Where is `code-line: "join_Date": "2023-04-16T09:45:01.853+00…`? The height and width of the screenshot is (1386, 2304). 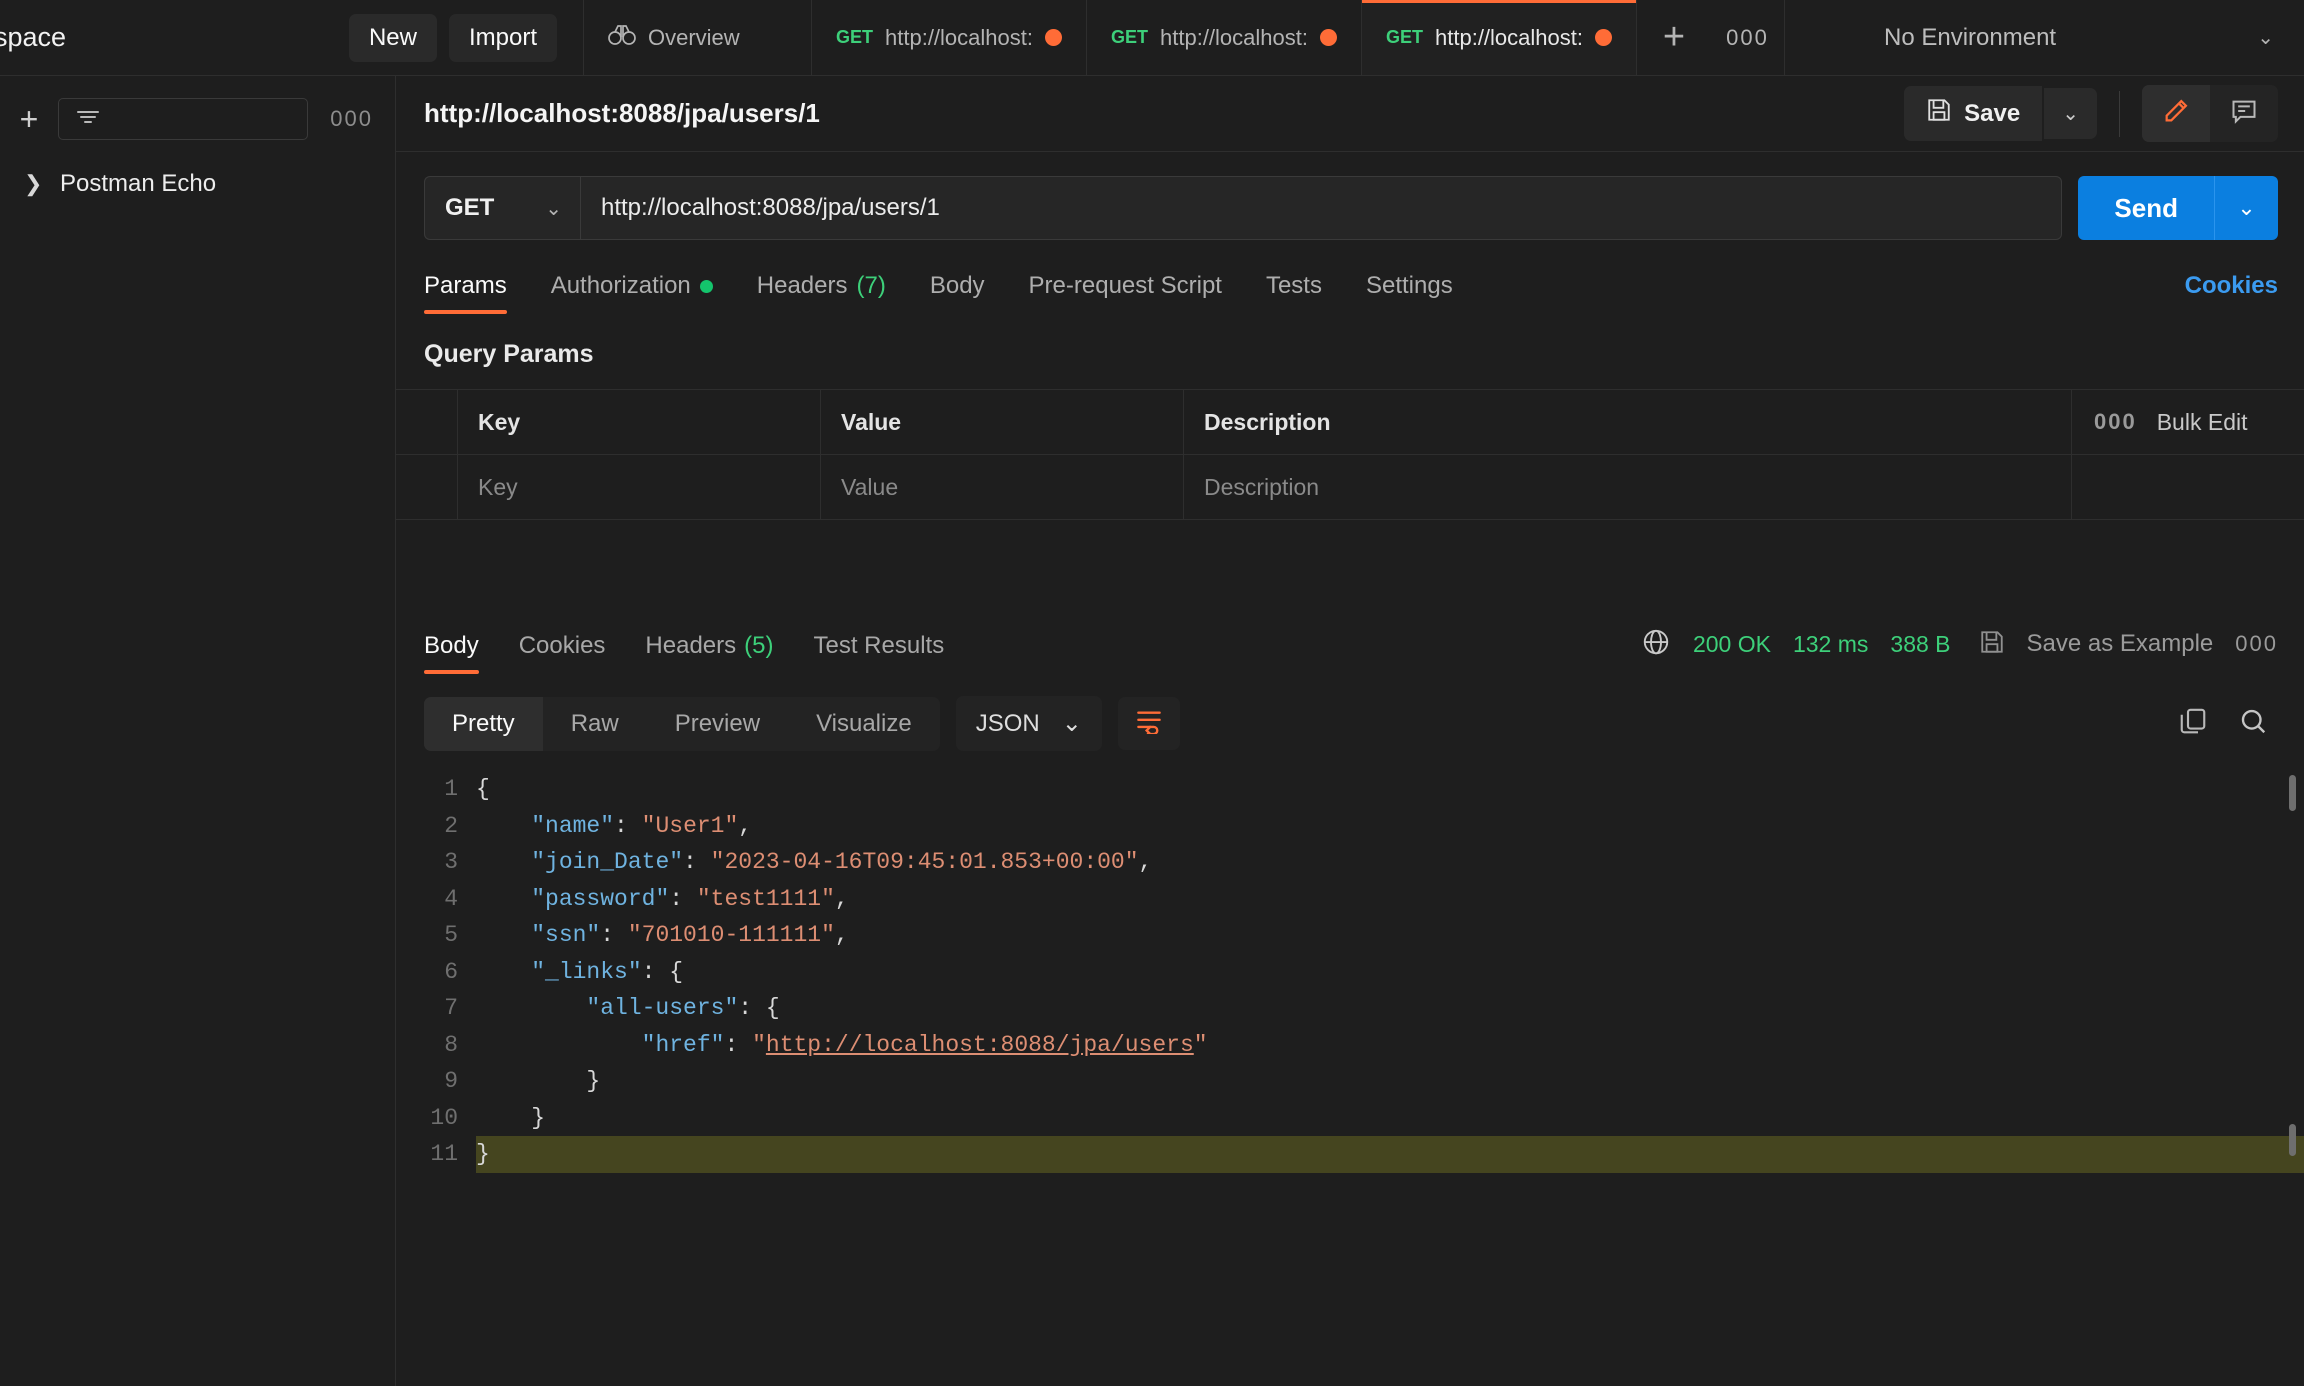 code-line: "join_Date": "2023-04-16T09:45:01.853+00… is located at coordinates (1390, 862).